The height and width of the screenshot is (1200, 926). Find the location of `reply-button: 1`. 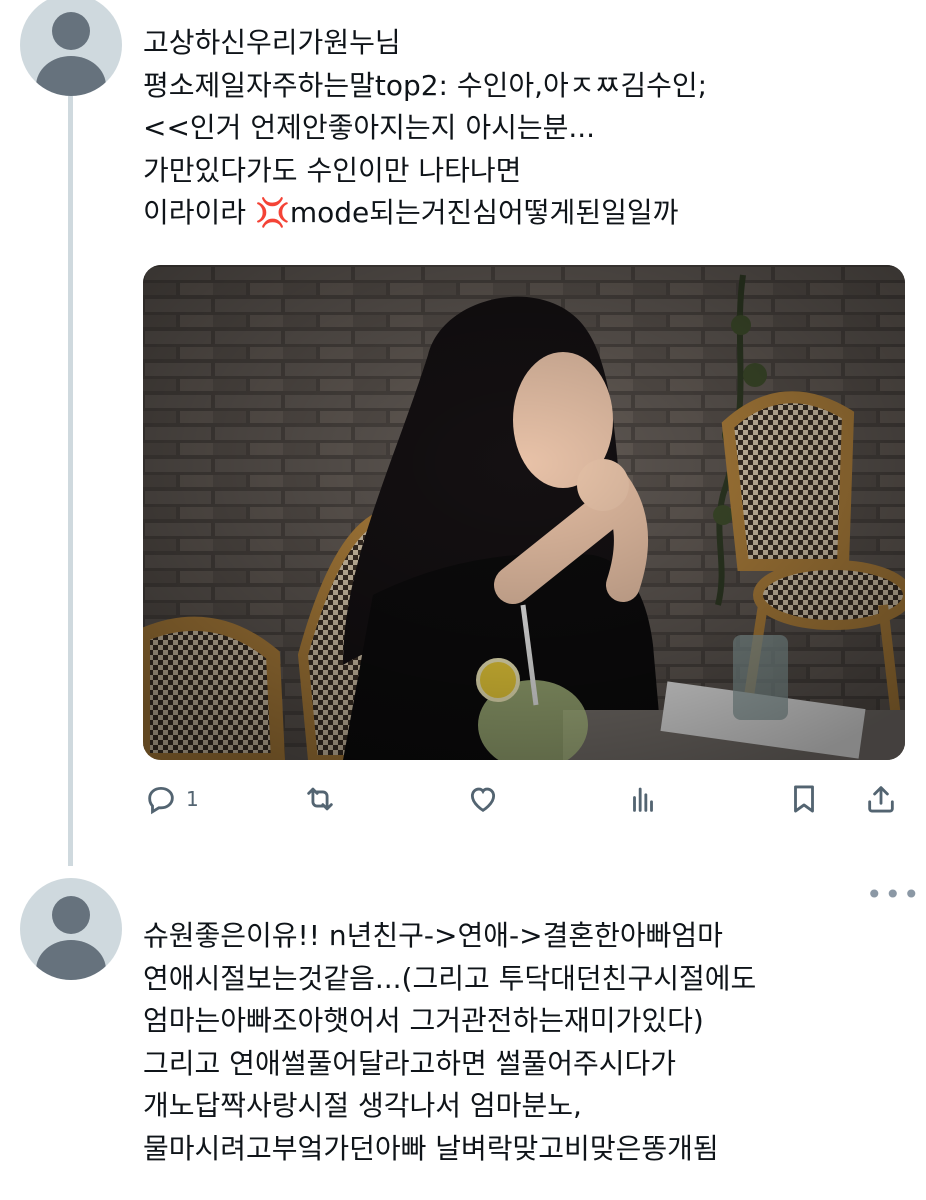

reply-button: 1 is located at coordinates (171, 799).